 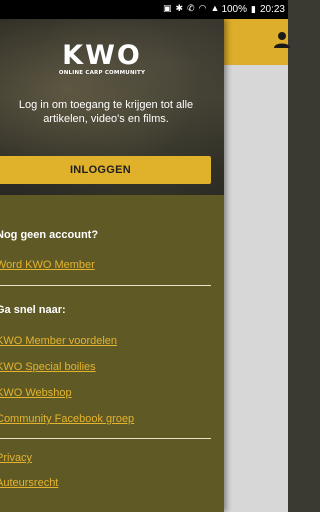 What do you see at coordinates (144, 9) in the screenshot?
I see `status-bar: ▣ ✱ ✆ ◠ ▲ 100% ▮ 20:23` at bounding box center [144, 9].